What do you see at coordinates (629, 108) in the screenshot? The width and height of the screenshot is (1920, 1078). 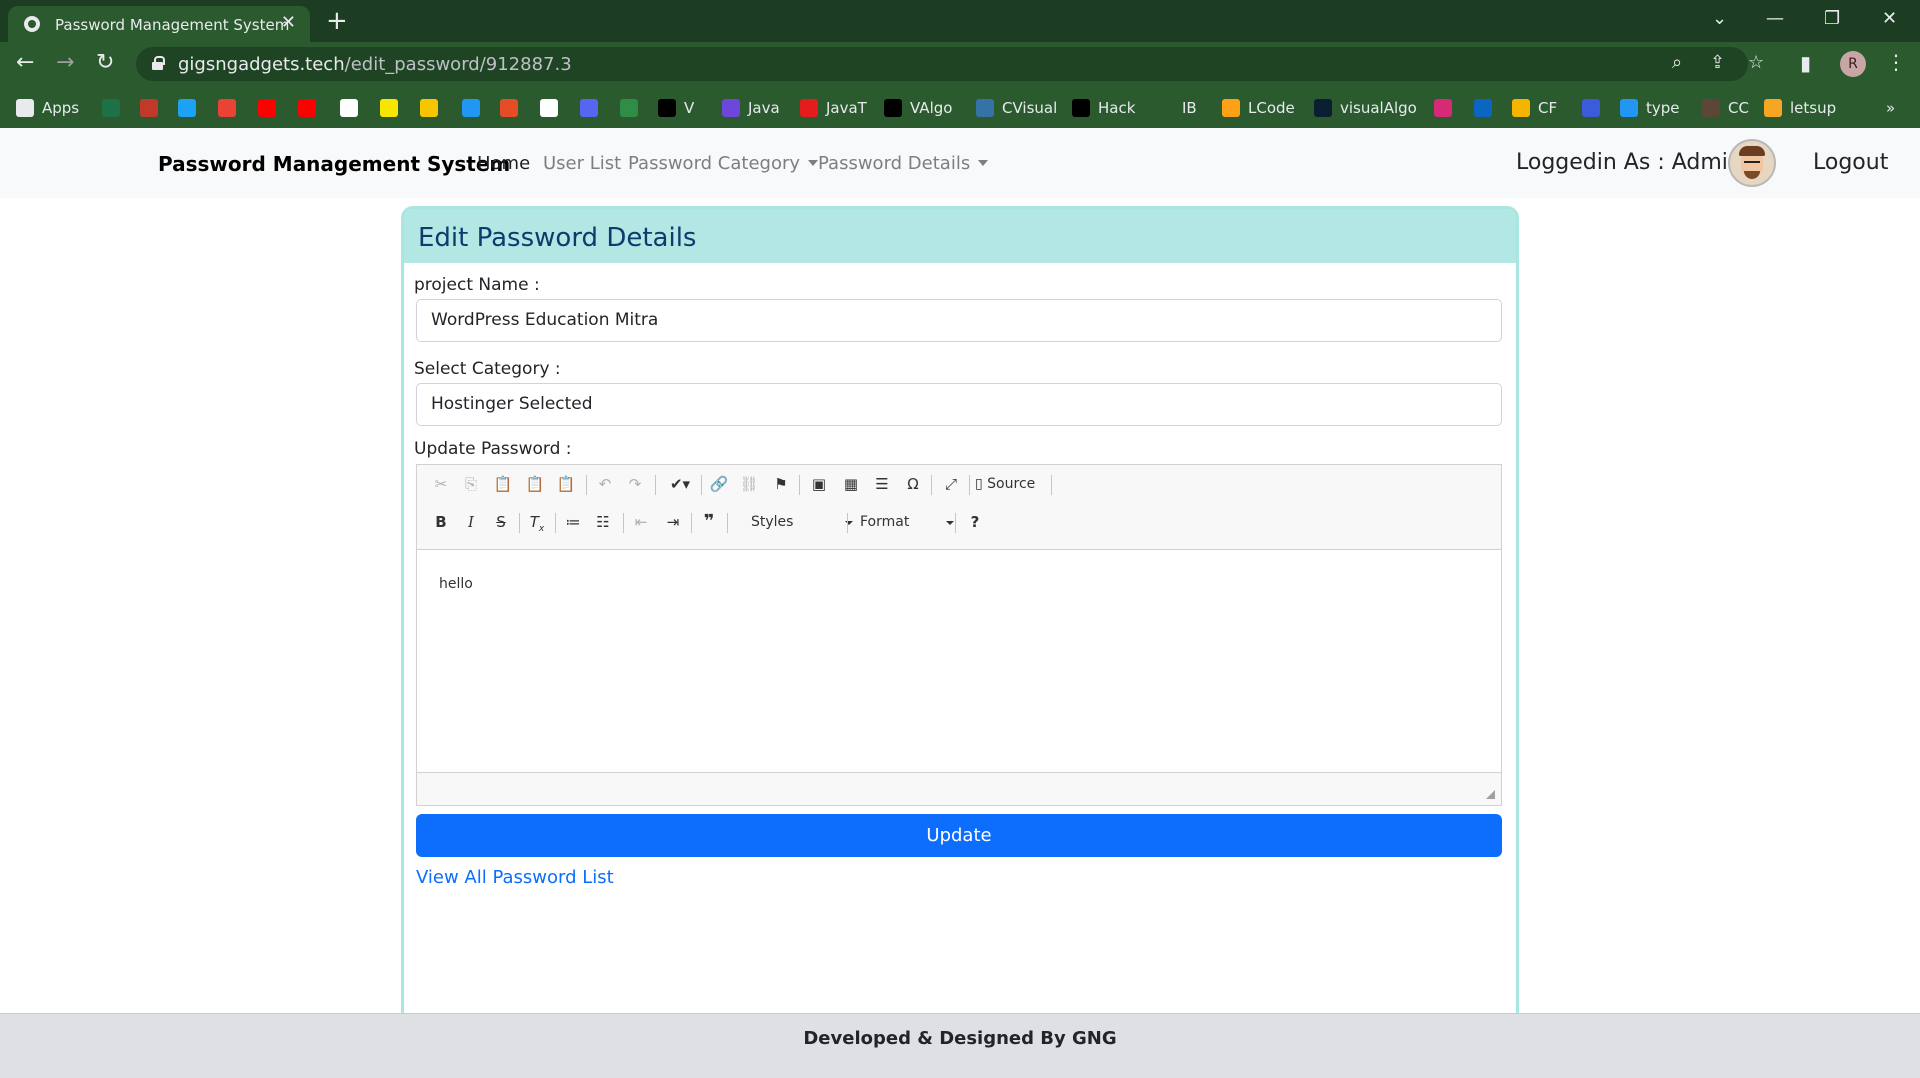 I see `bookmark-gfg` at bounding box center [629, 108].